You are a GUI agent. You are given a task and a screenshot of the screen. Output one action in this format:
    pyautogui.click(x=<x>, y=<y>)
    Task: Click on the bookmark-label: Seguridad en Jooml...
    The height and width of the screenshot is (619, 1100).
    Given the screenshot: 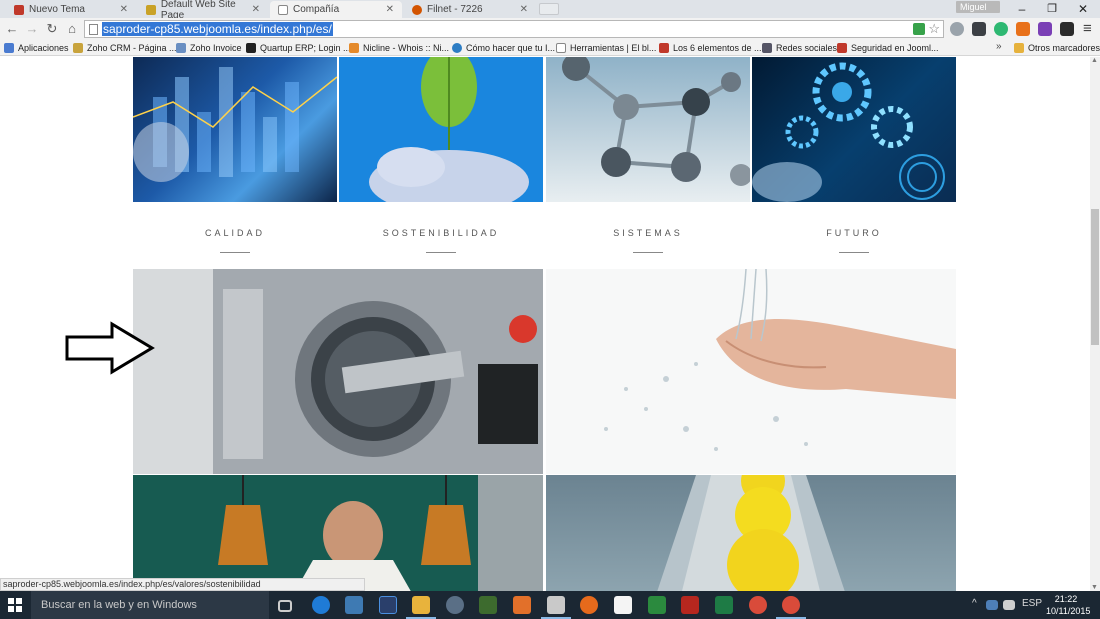 What is the action you would take?
    pyautogui.click(x=895, y=48)
    